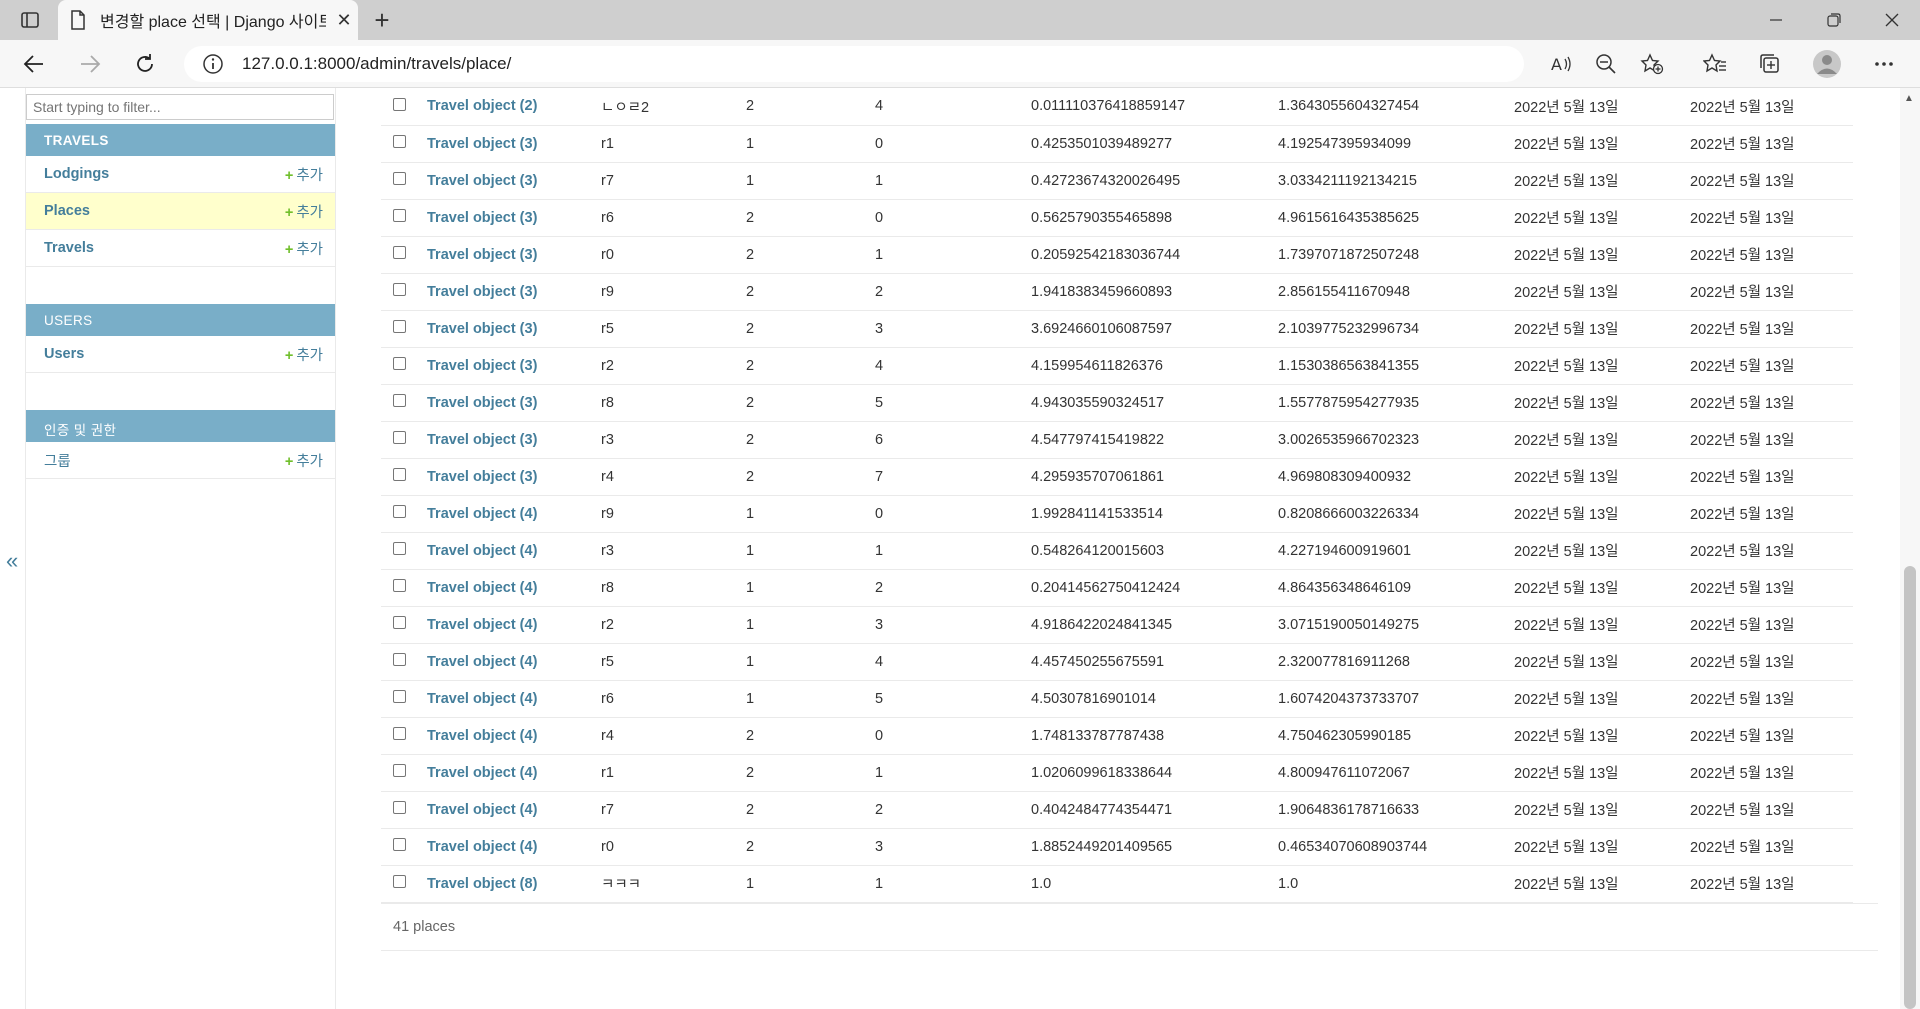 This screenshot has width=1920, height=1009. Describe the element at coordinates (180, 140) in the screenshot. I see `module-caption-travels: TRAVELS` at that location.